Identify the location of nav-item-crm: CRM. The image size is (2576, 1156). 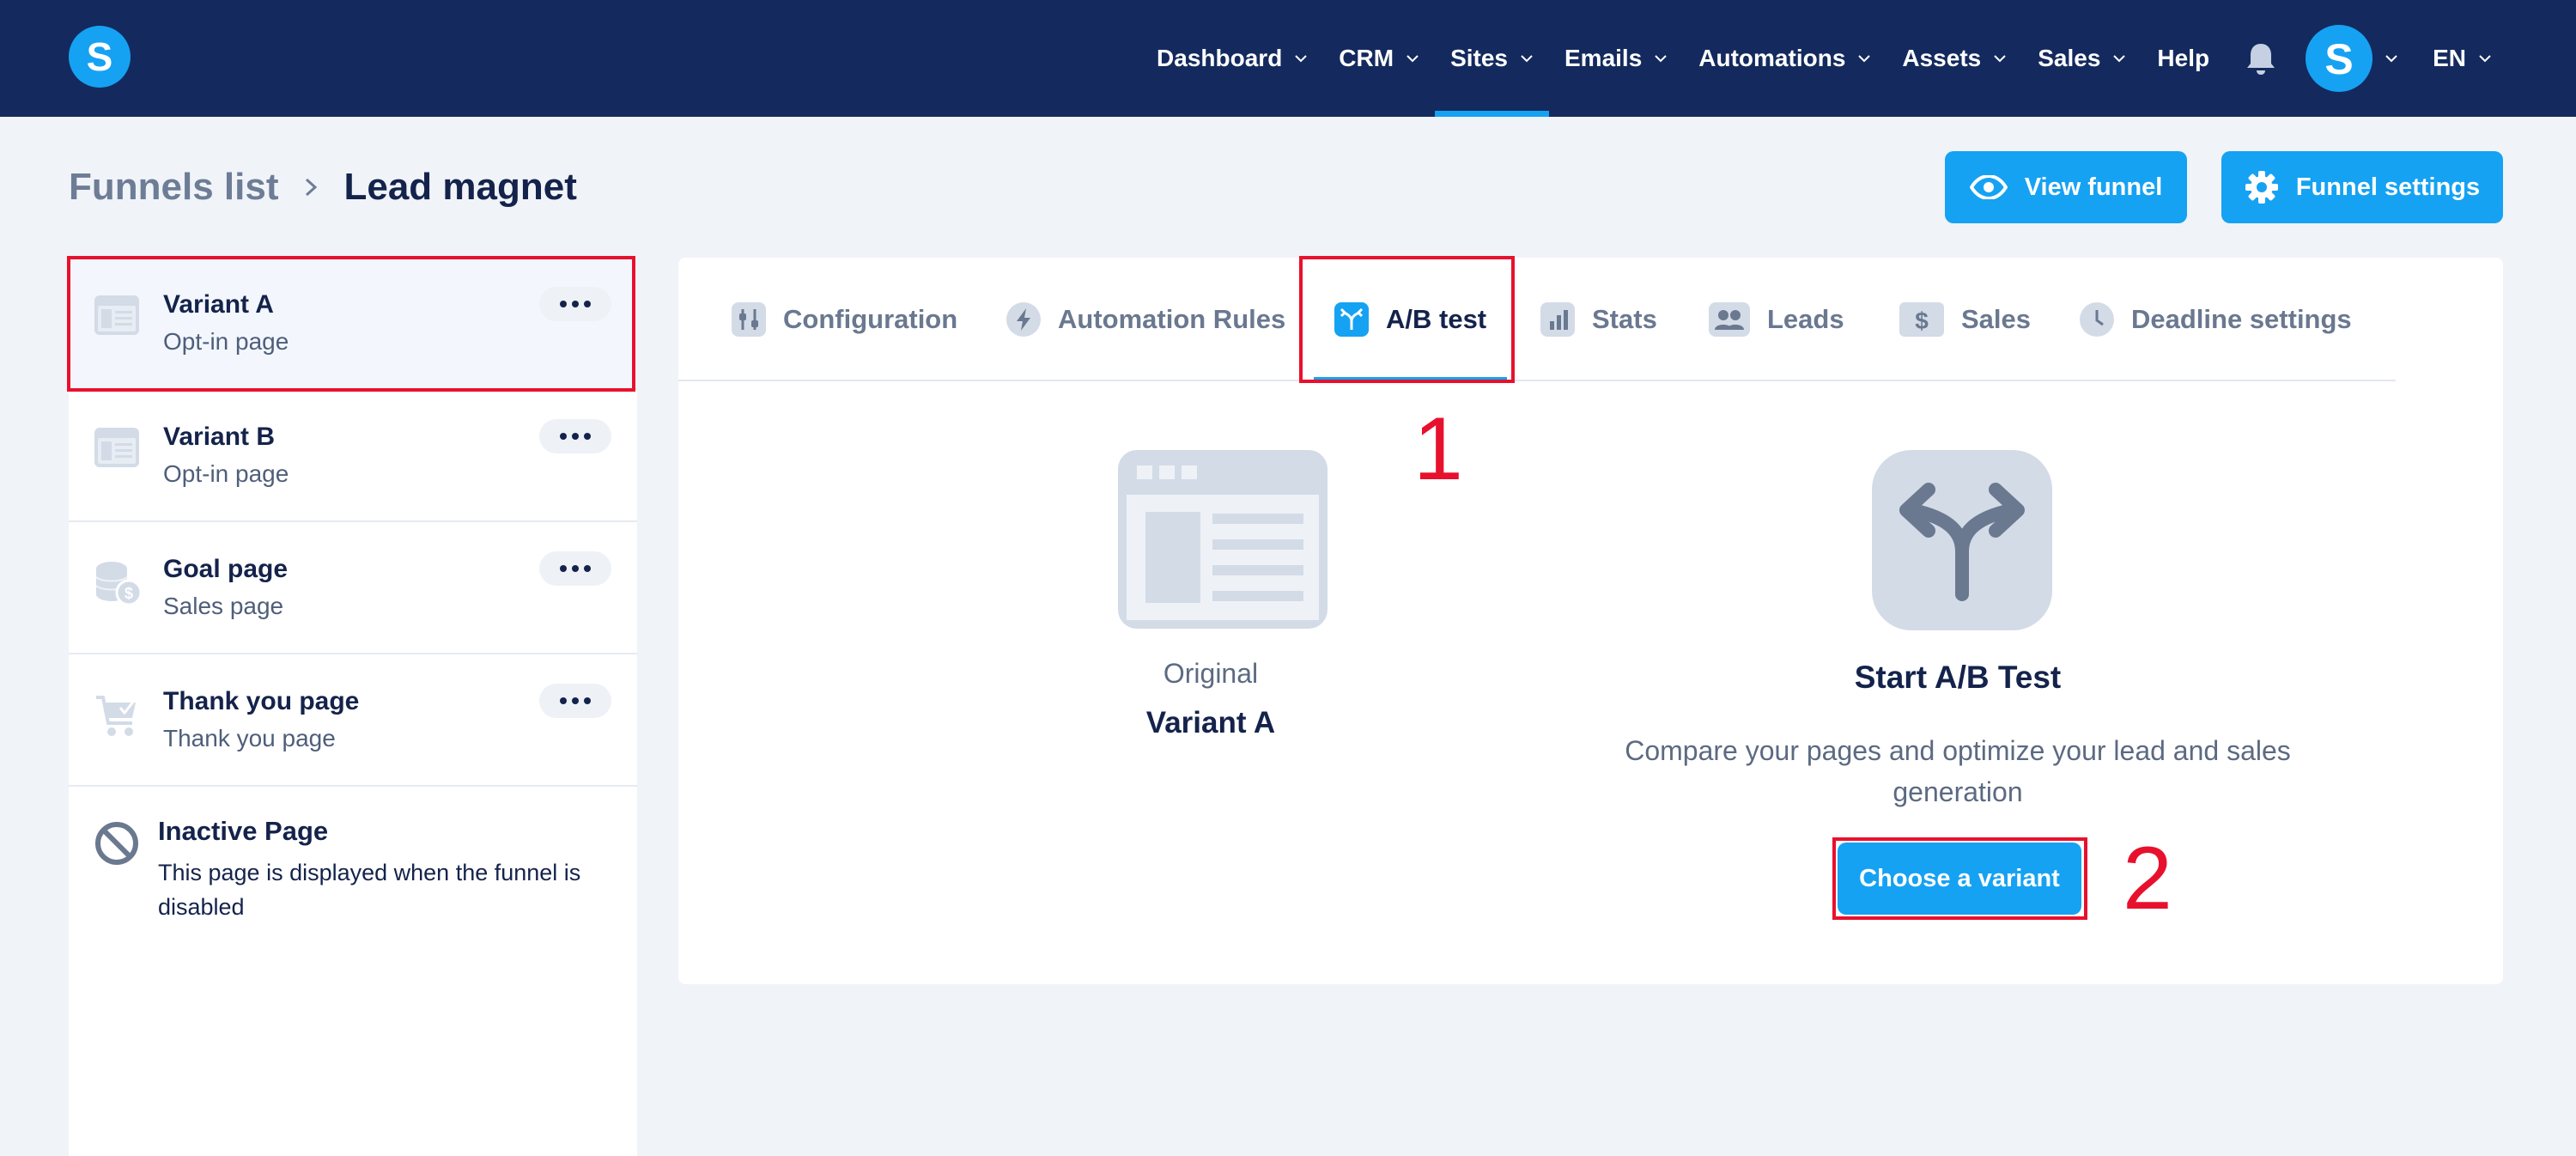
(1379, 58).